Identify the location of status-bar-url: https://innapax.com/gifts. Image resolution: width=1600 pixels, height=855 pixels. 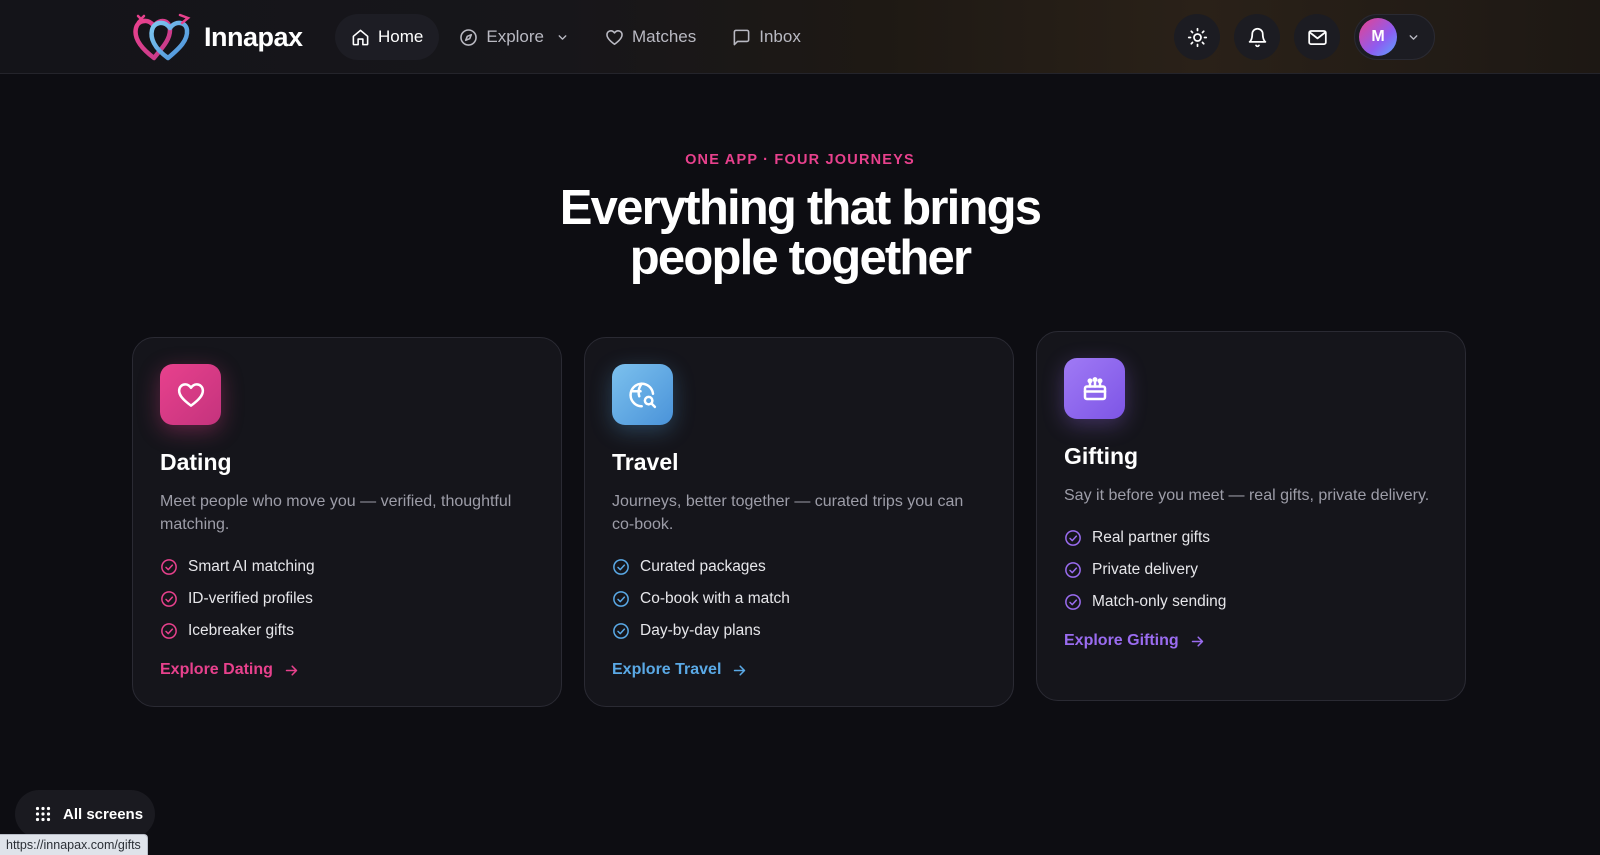
(74, 844).